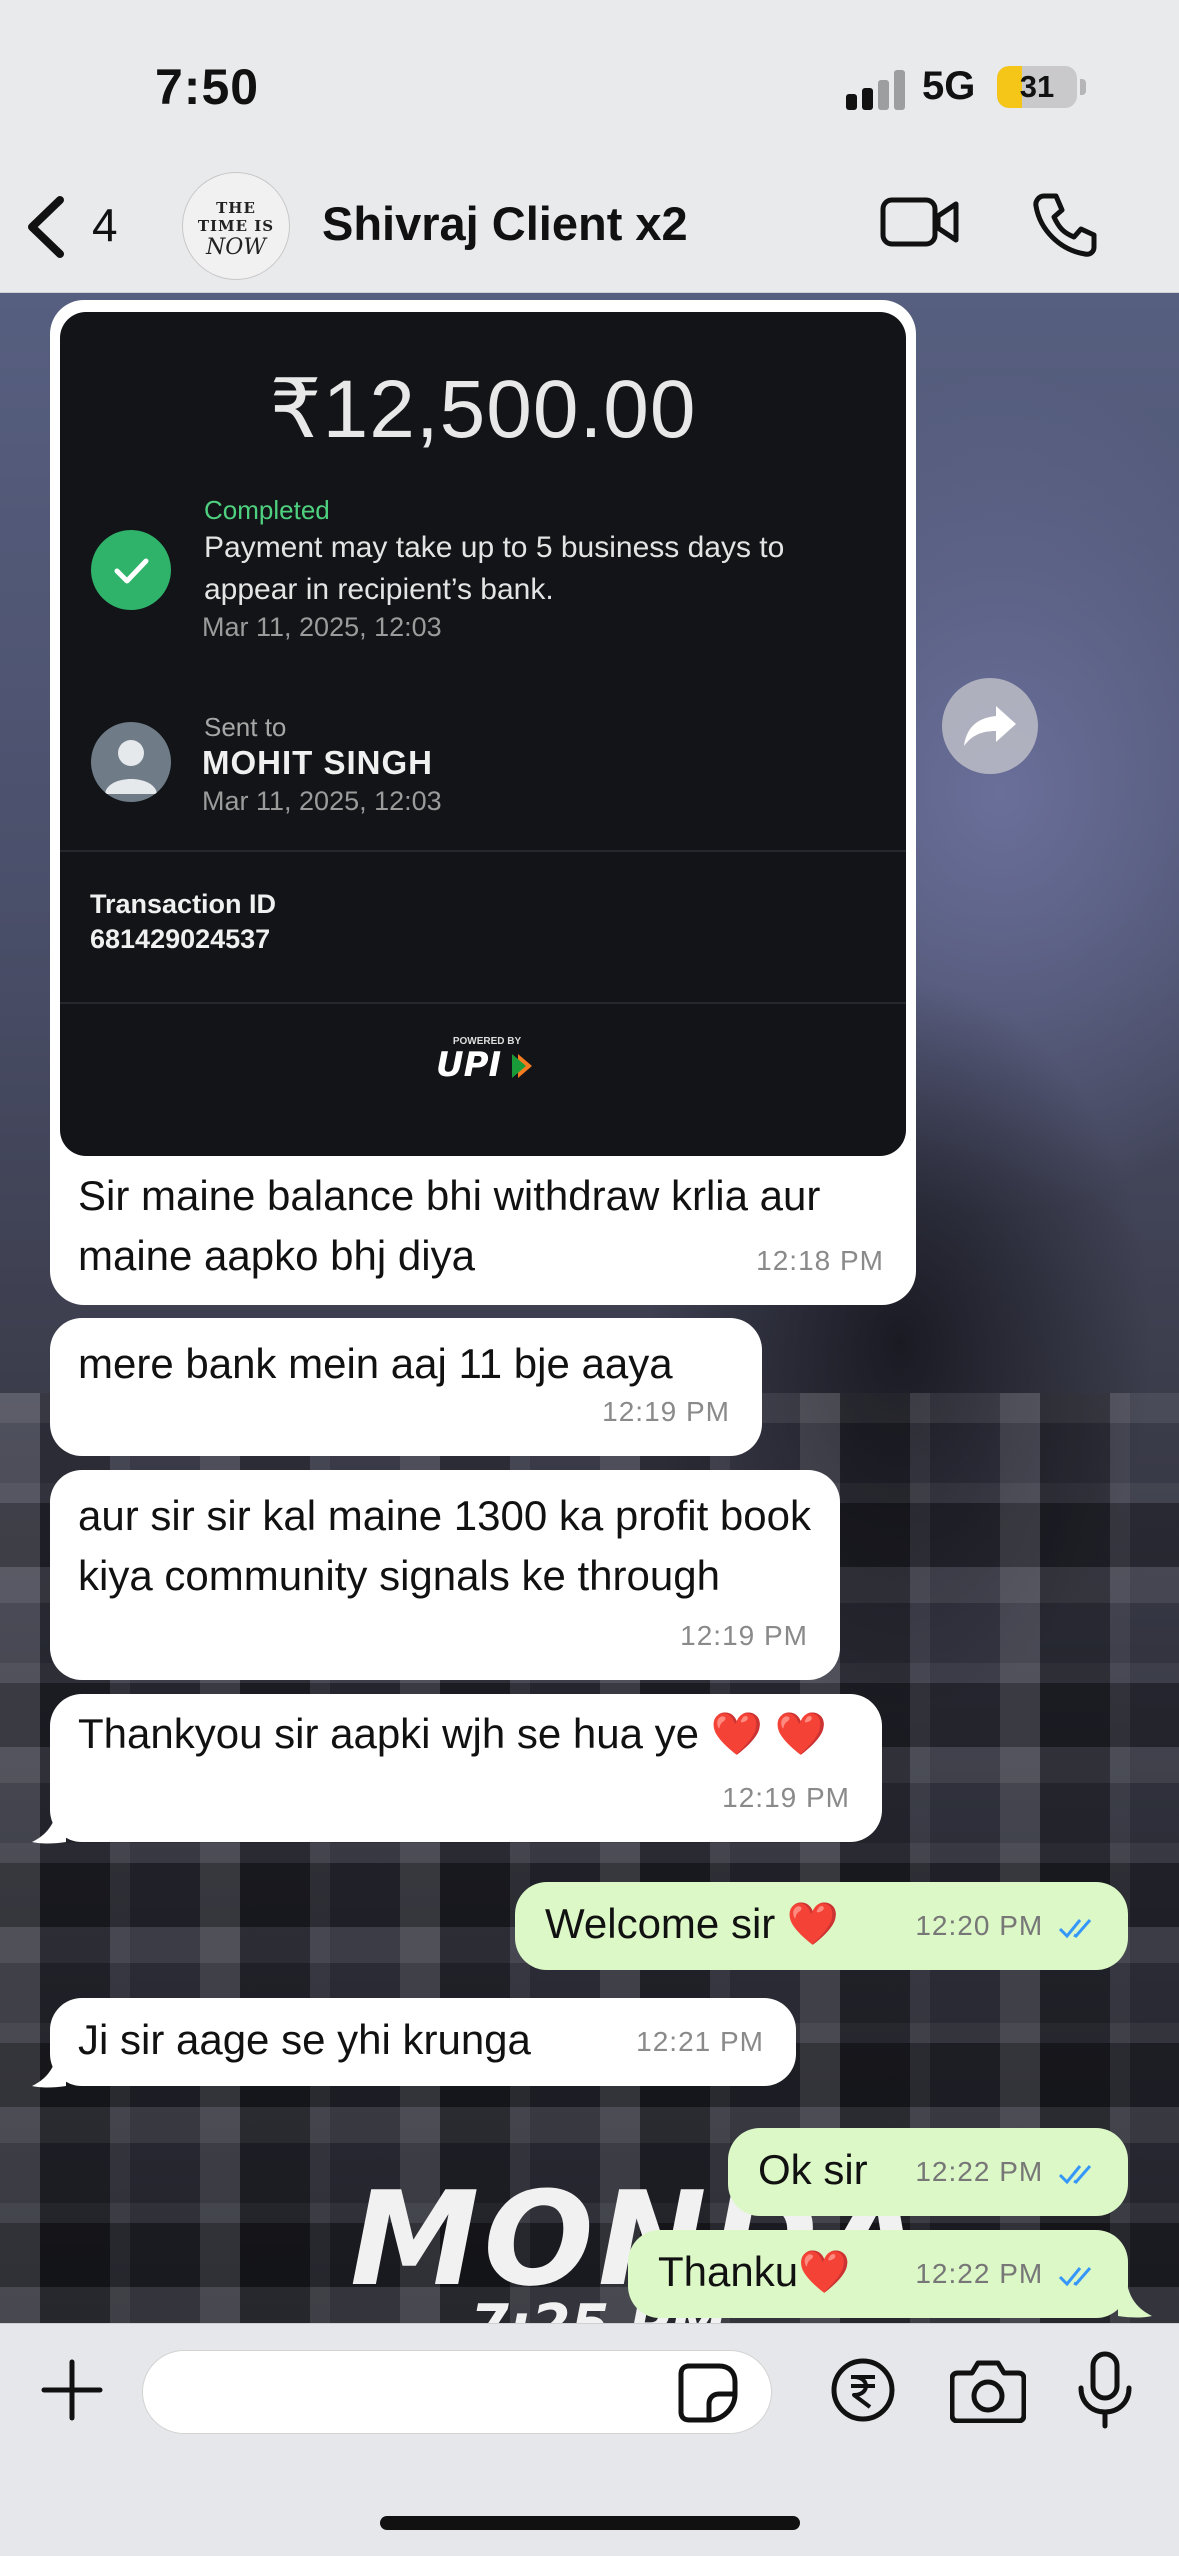  Describe the element at coordinates (700, 2041) in the screenshot. I see `message-time: 12:21 PM` at that location.